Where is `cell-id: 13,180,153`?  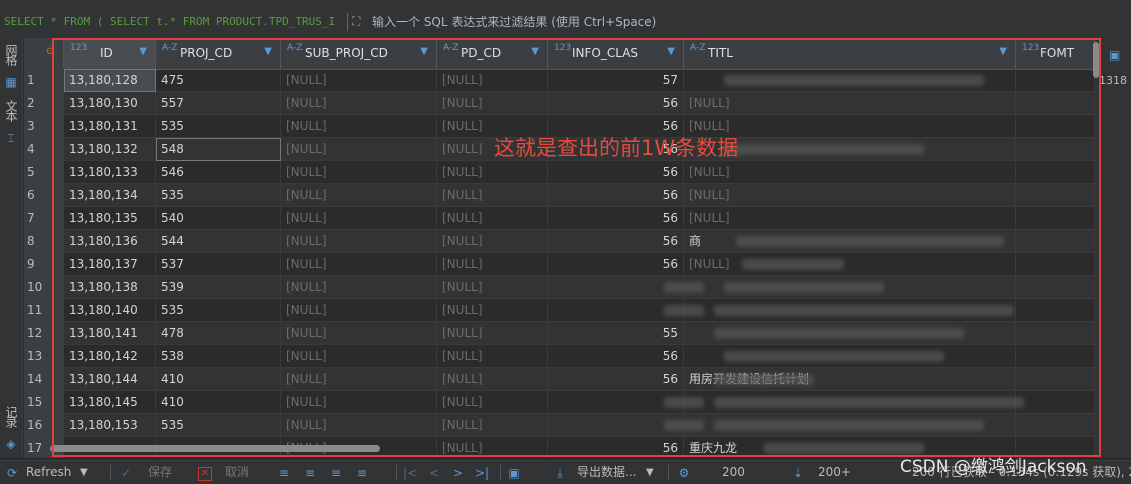 cell-id: 13,180,153 is located at coordinates (110, 425).